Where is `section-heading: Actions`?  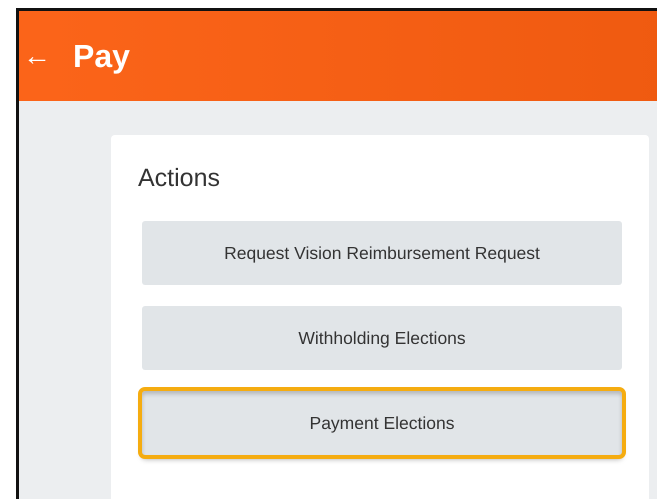
section-heading: Actions is located at coordinates (179, 178).